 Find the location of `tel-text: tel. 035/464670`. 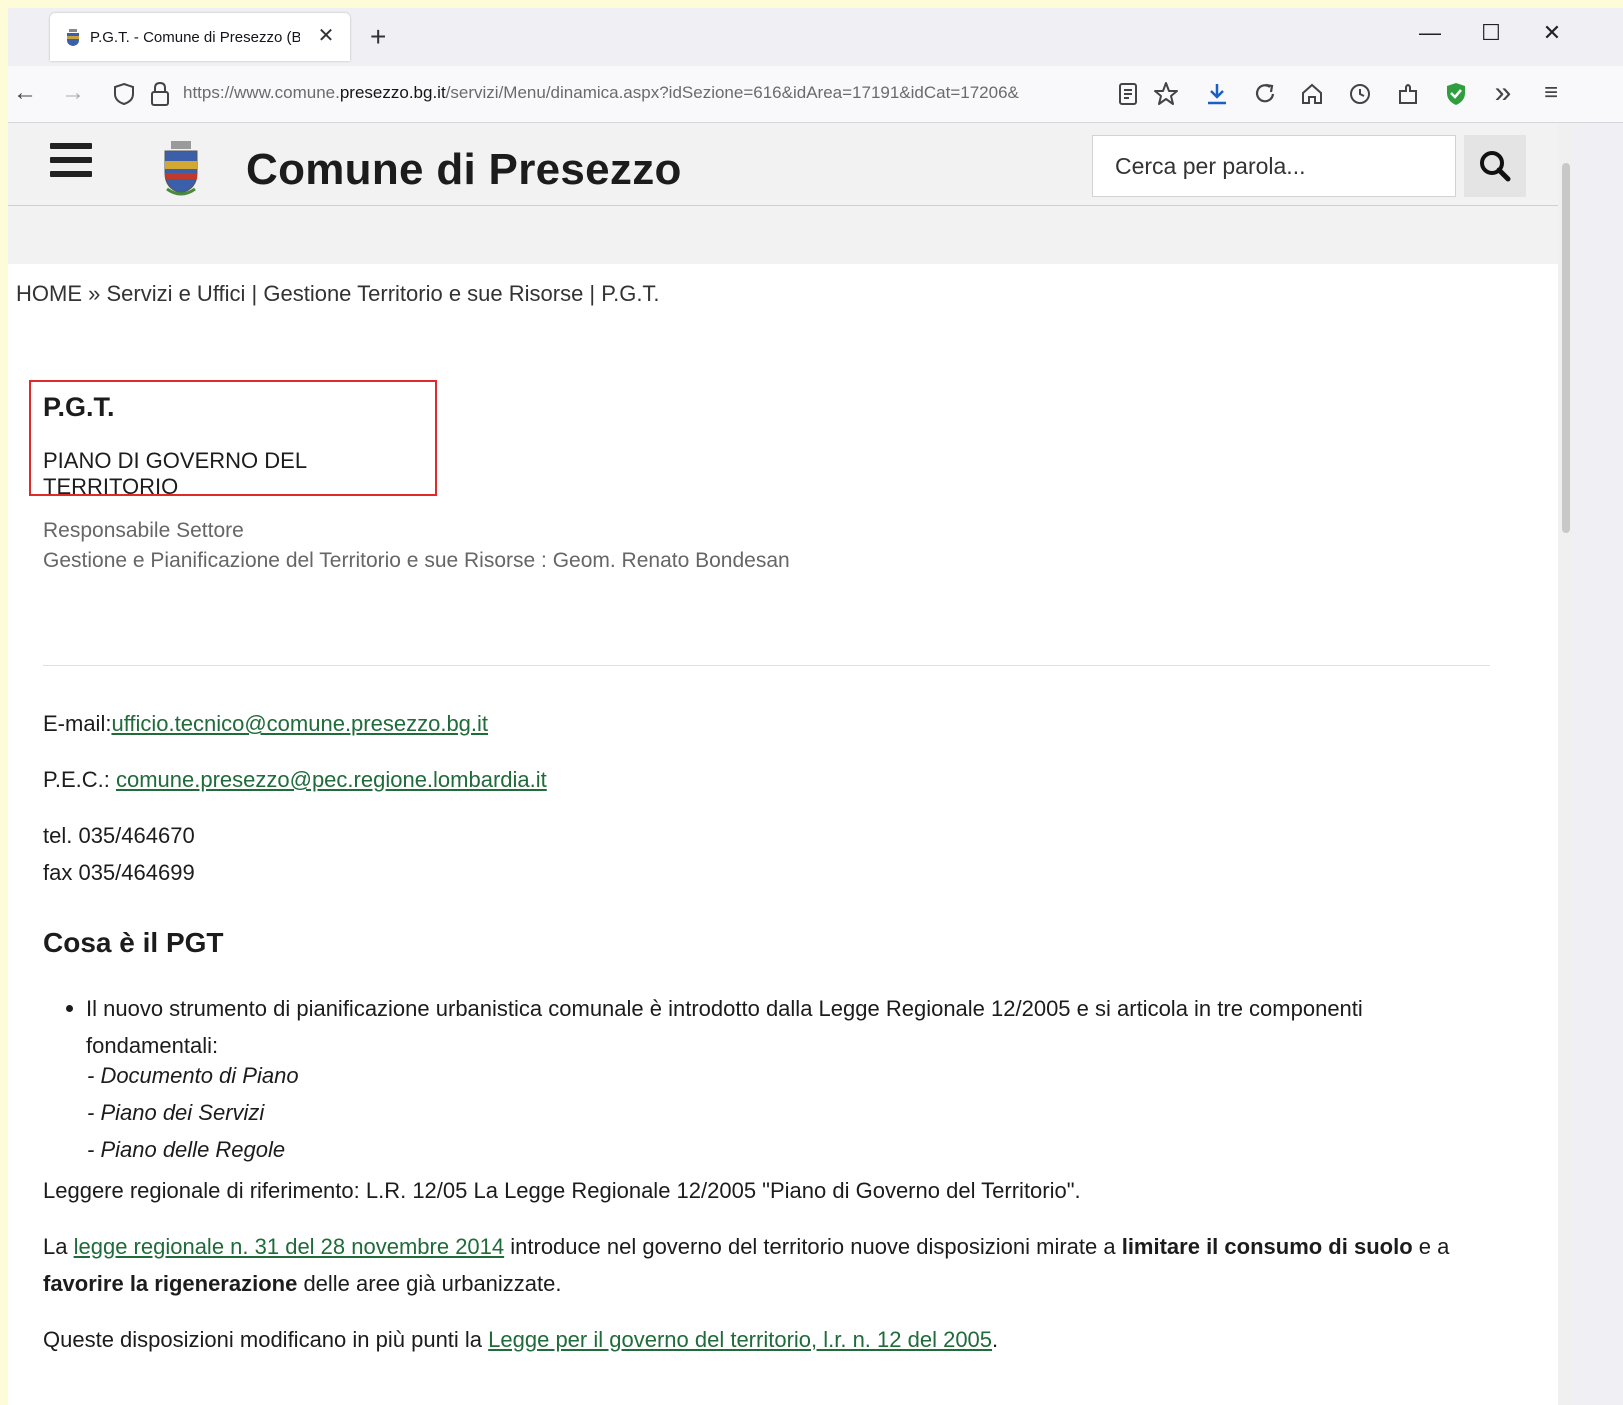

tel-text: tel. 035/464670 is located at coordinates (119, 835).